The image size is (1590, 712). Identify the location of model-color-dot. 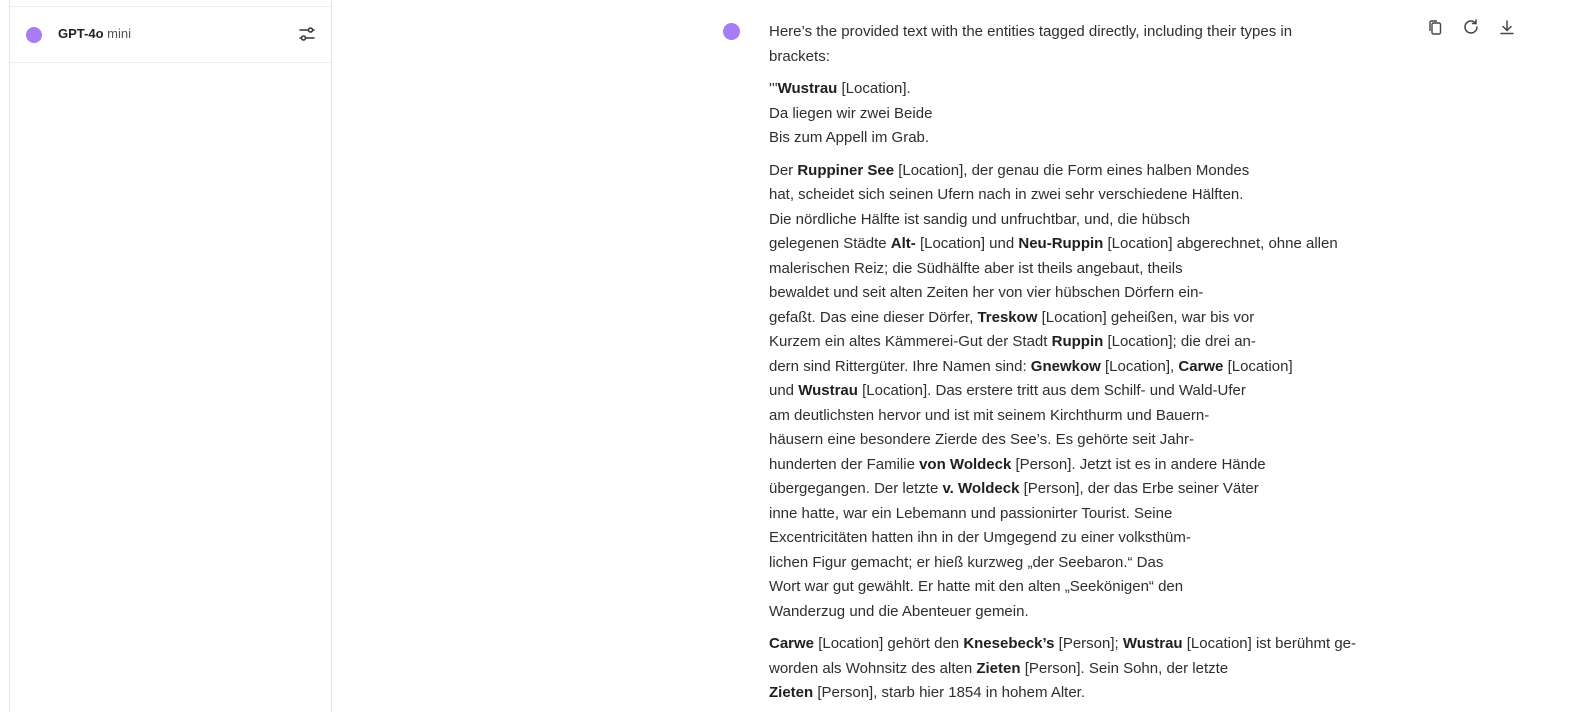
(34, 35).